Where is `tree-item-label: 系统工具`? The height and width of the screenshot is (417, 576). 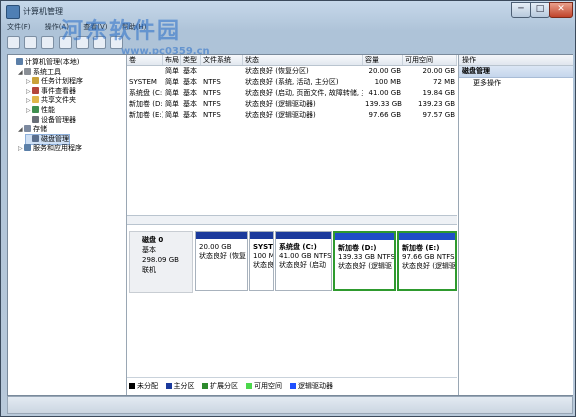
tree-item-label: 系统工具 is located at coordinates (47, 71).